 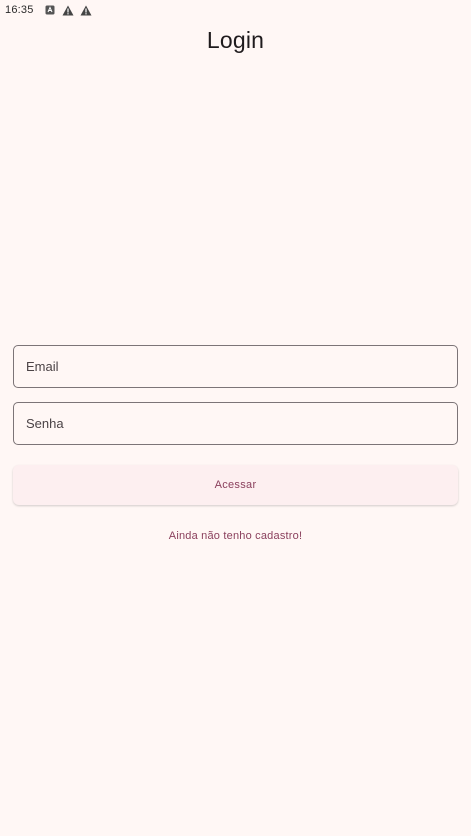 I want to click on password-field, so click(x=235, y=423).